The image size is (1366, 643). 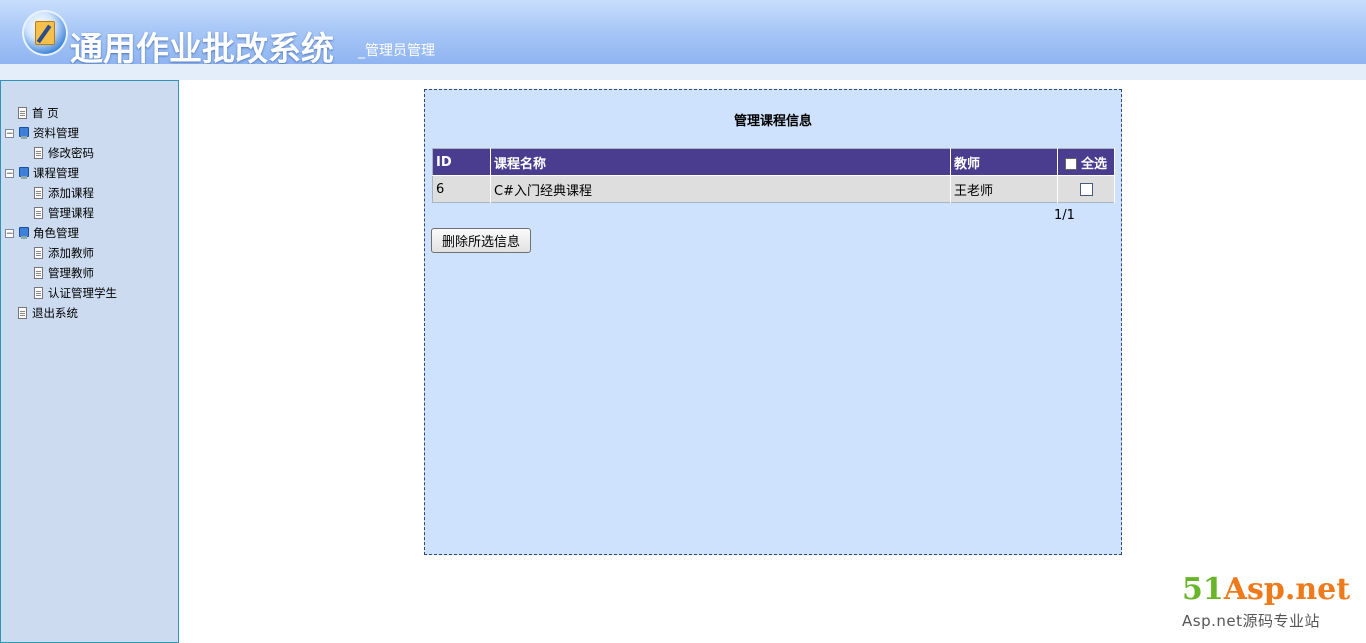 I want to click on page-title: 管理课程信息, so click(x=772, y=121).